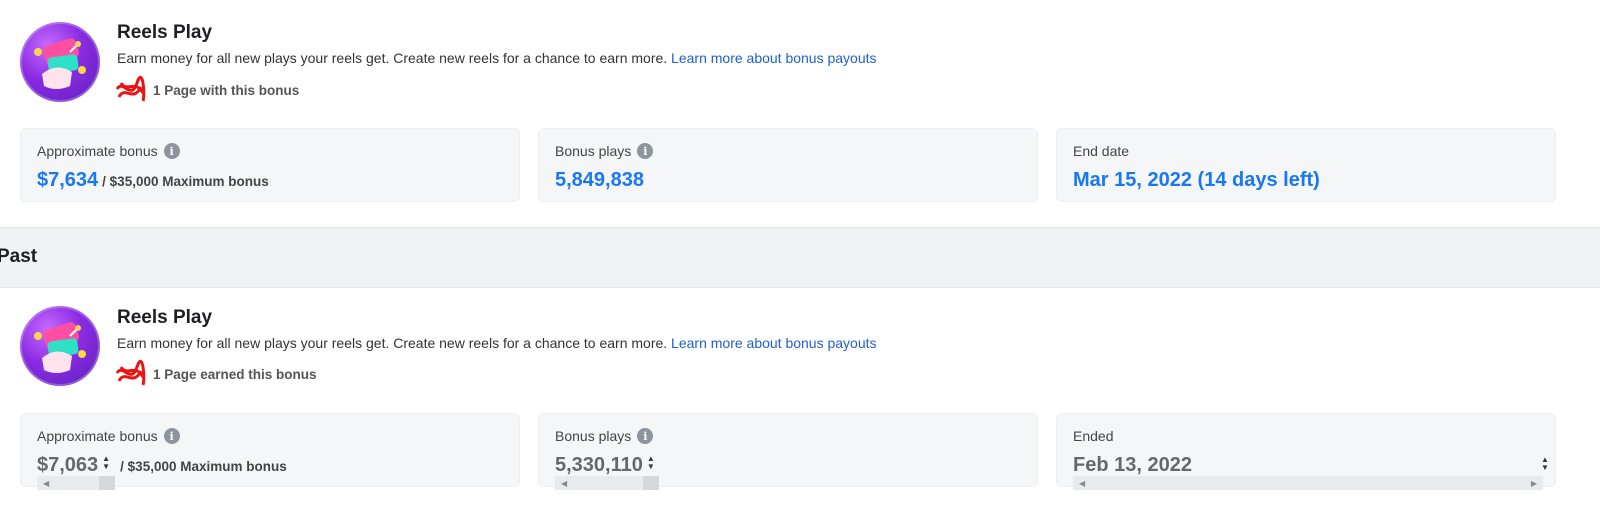 This screenshot has width=1600, height=506. I want to click on end-date-label: End date, so click(1101, 151).